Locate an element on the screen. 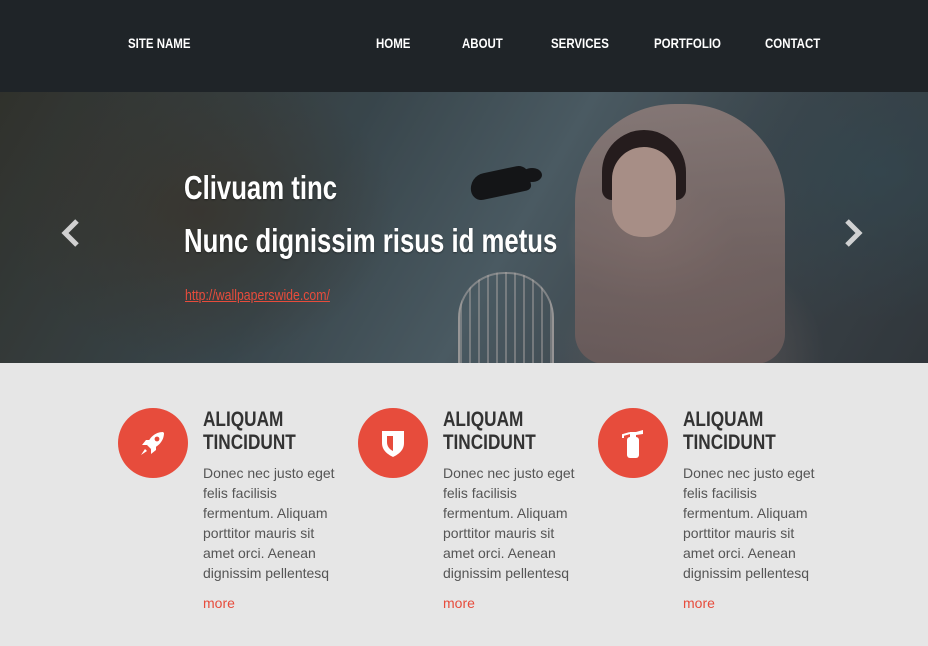  nav-about: ABOUT is located at coordinates (482, 43).